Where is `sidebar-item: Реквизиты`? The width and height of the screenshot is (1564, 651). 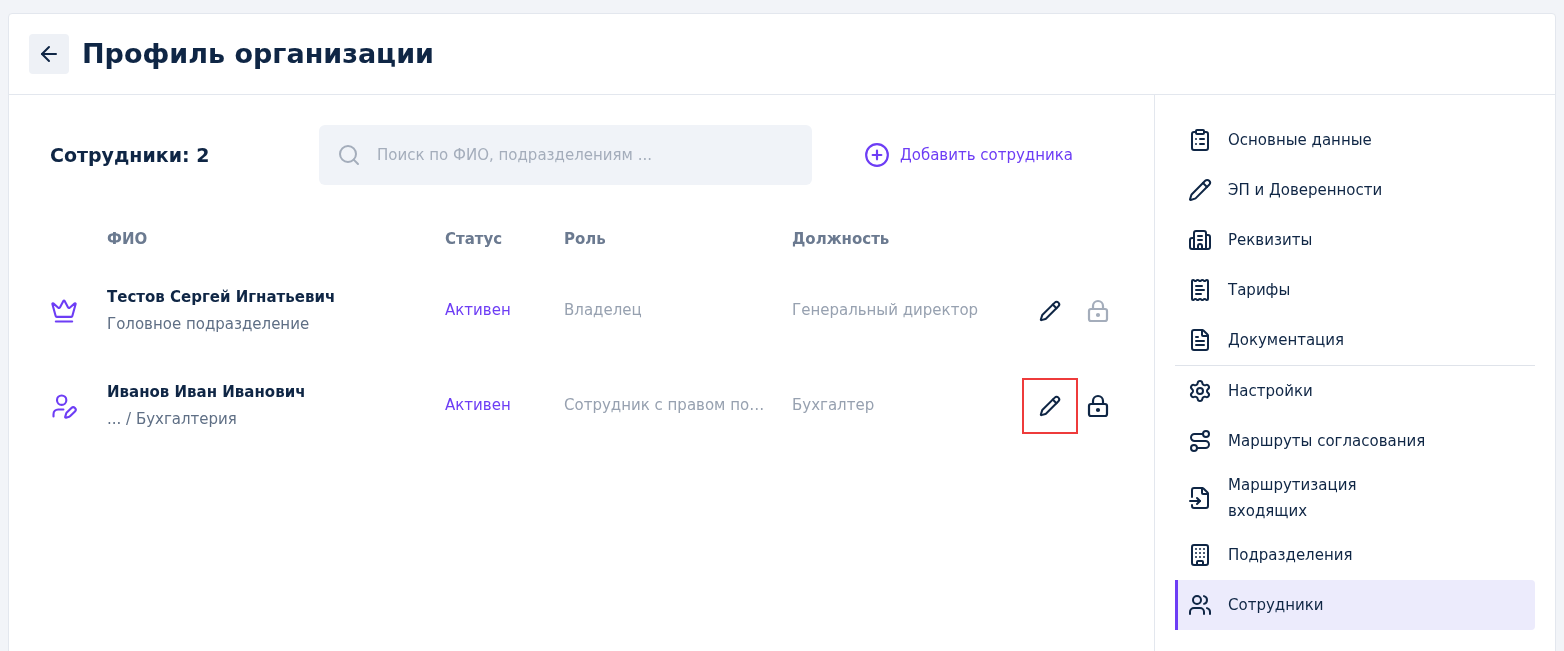 sidebar-item: Реквизиты is located at coordinates (1355, 240).